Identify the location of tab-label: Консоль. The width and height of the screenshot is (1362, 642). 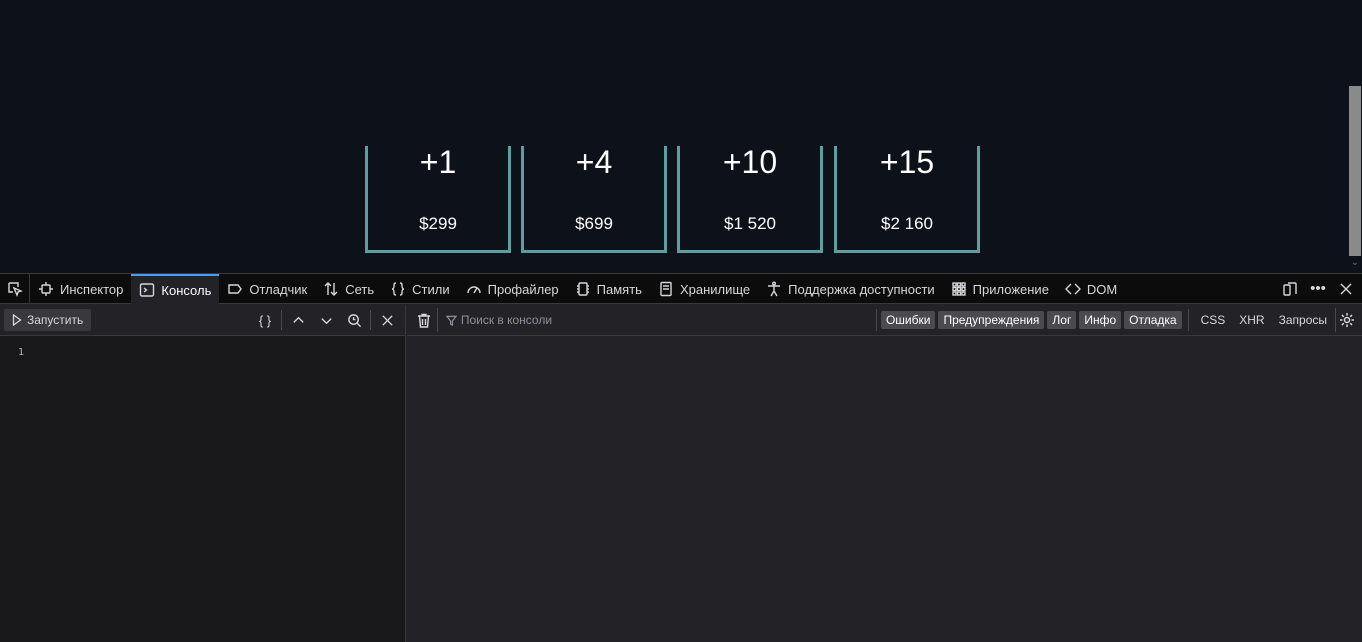
(186, 290).